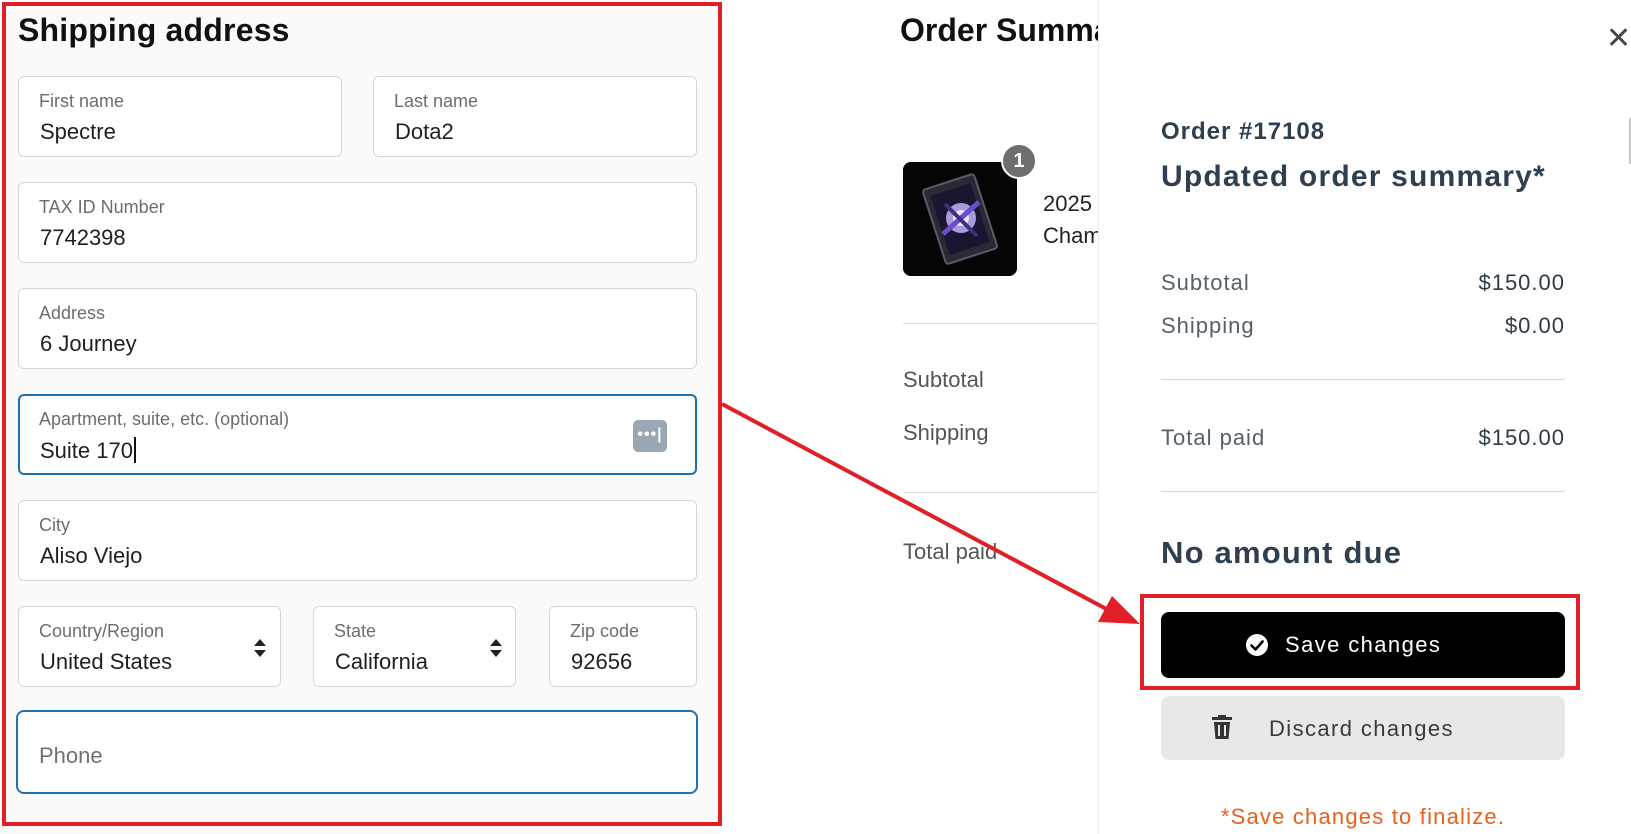 This screenshot has width=1631, height=834. What do you see at coordinates (1521, 282) in the screenshot?
I see `subtotal-value: $150.00` at bounding box center [1521, 282].